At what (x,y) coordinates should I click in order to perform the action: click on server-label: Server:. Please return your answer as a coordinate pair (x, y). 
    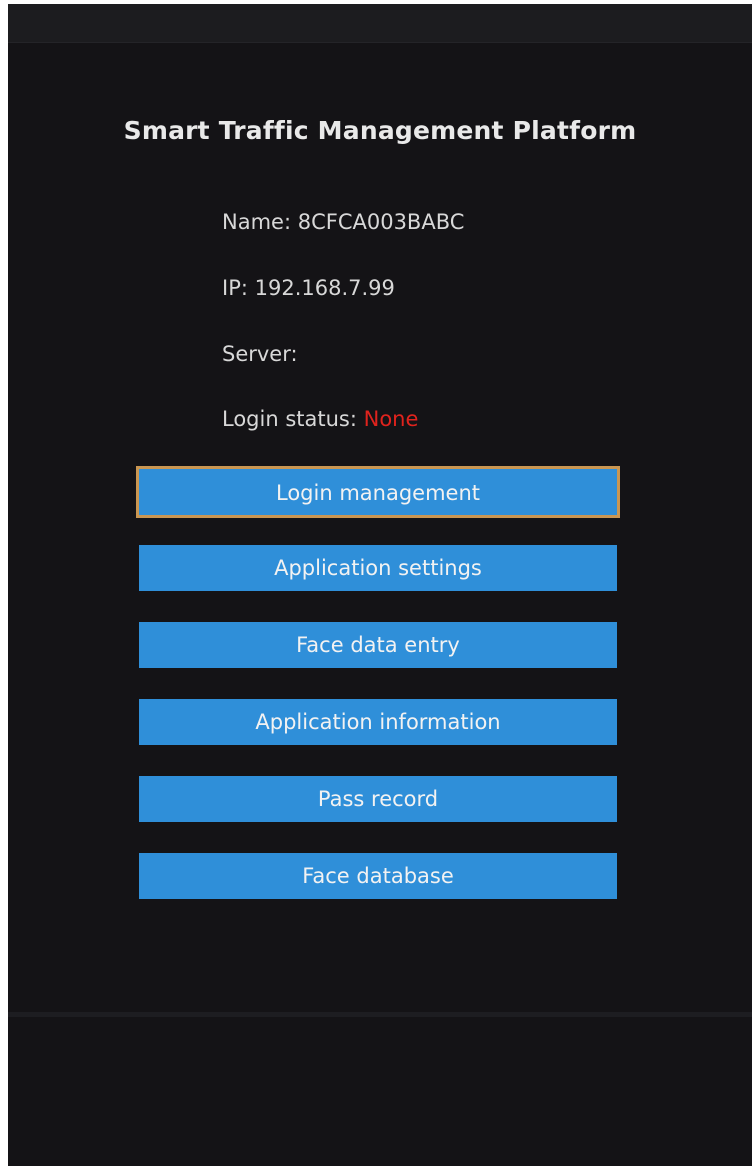
    Looking at the image, I should click on (260, 354).